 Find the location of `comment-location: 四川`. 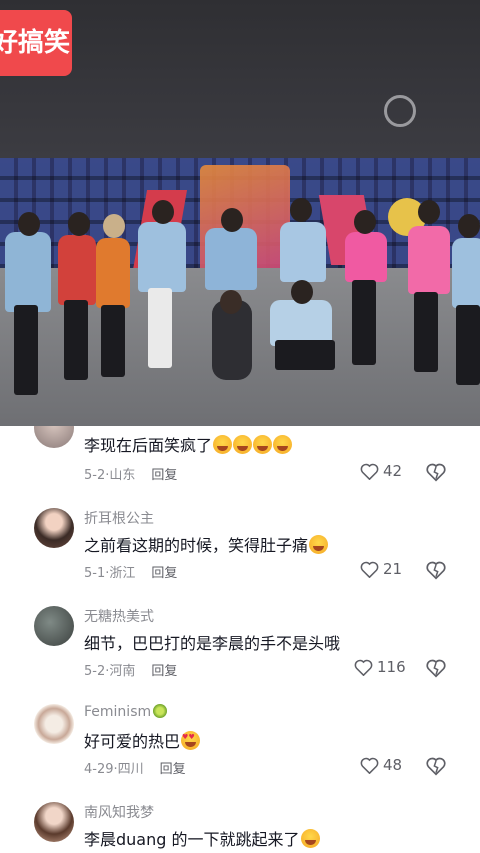

comment-location: 四川 is located at coordinates (130, 769).